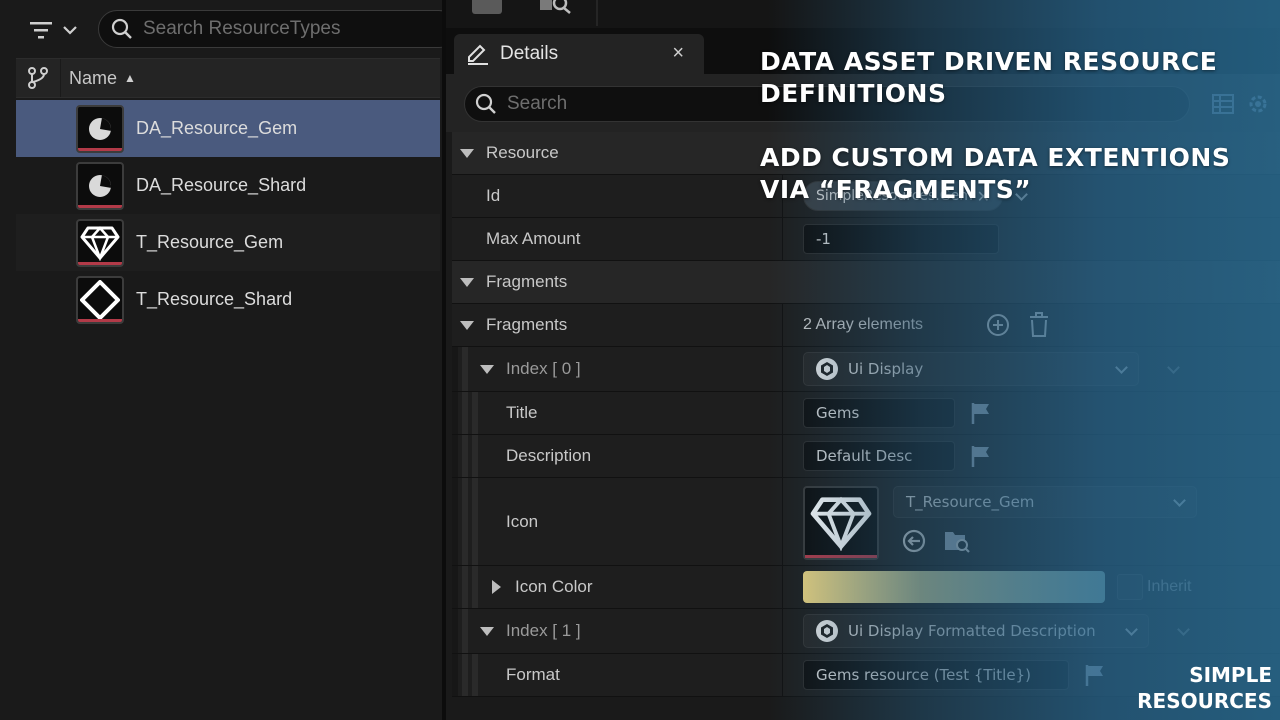  What do you see at coordinates (522, 521) in the screenshot?
I see `property-label: Icon` at bounding box center [522, 521].